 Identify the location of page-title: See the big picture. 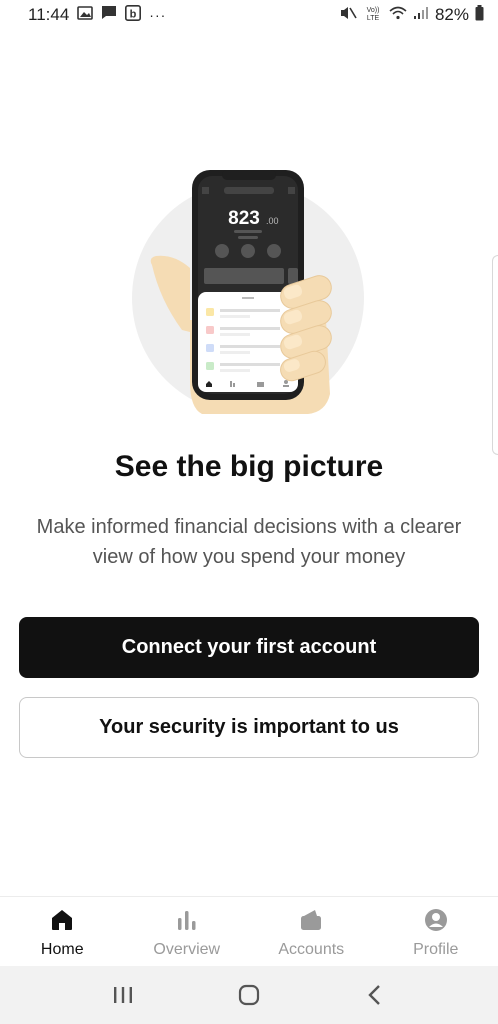
(249, 466).